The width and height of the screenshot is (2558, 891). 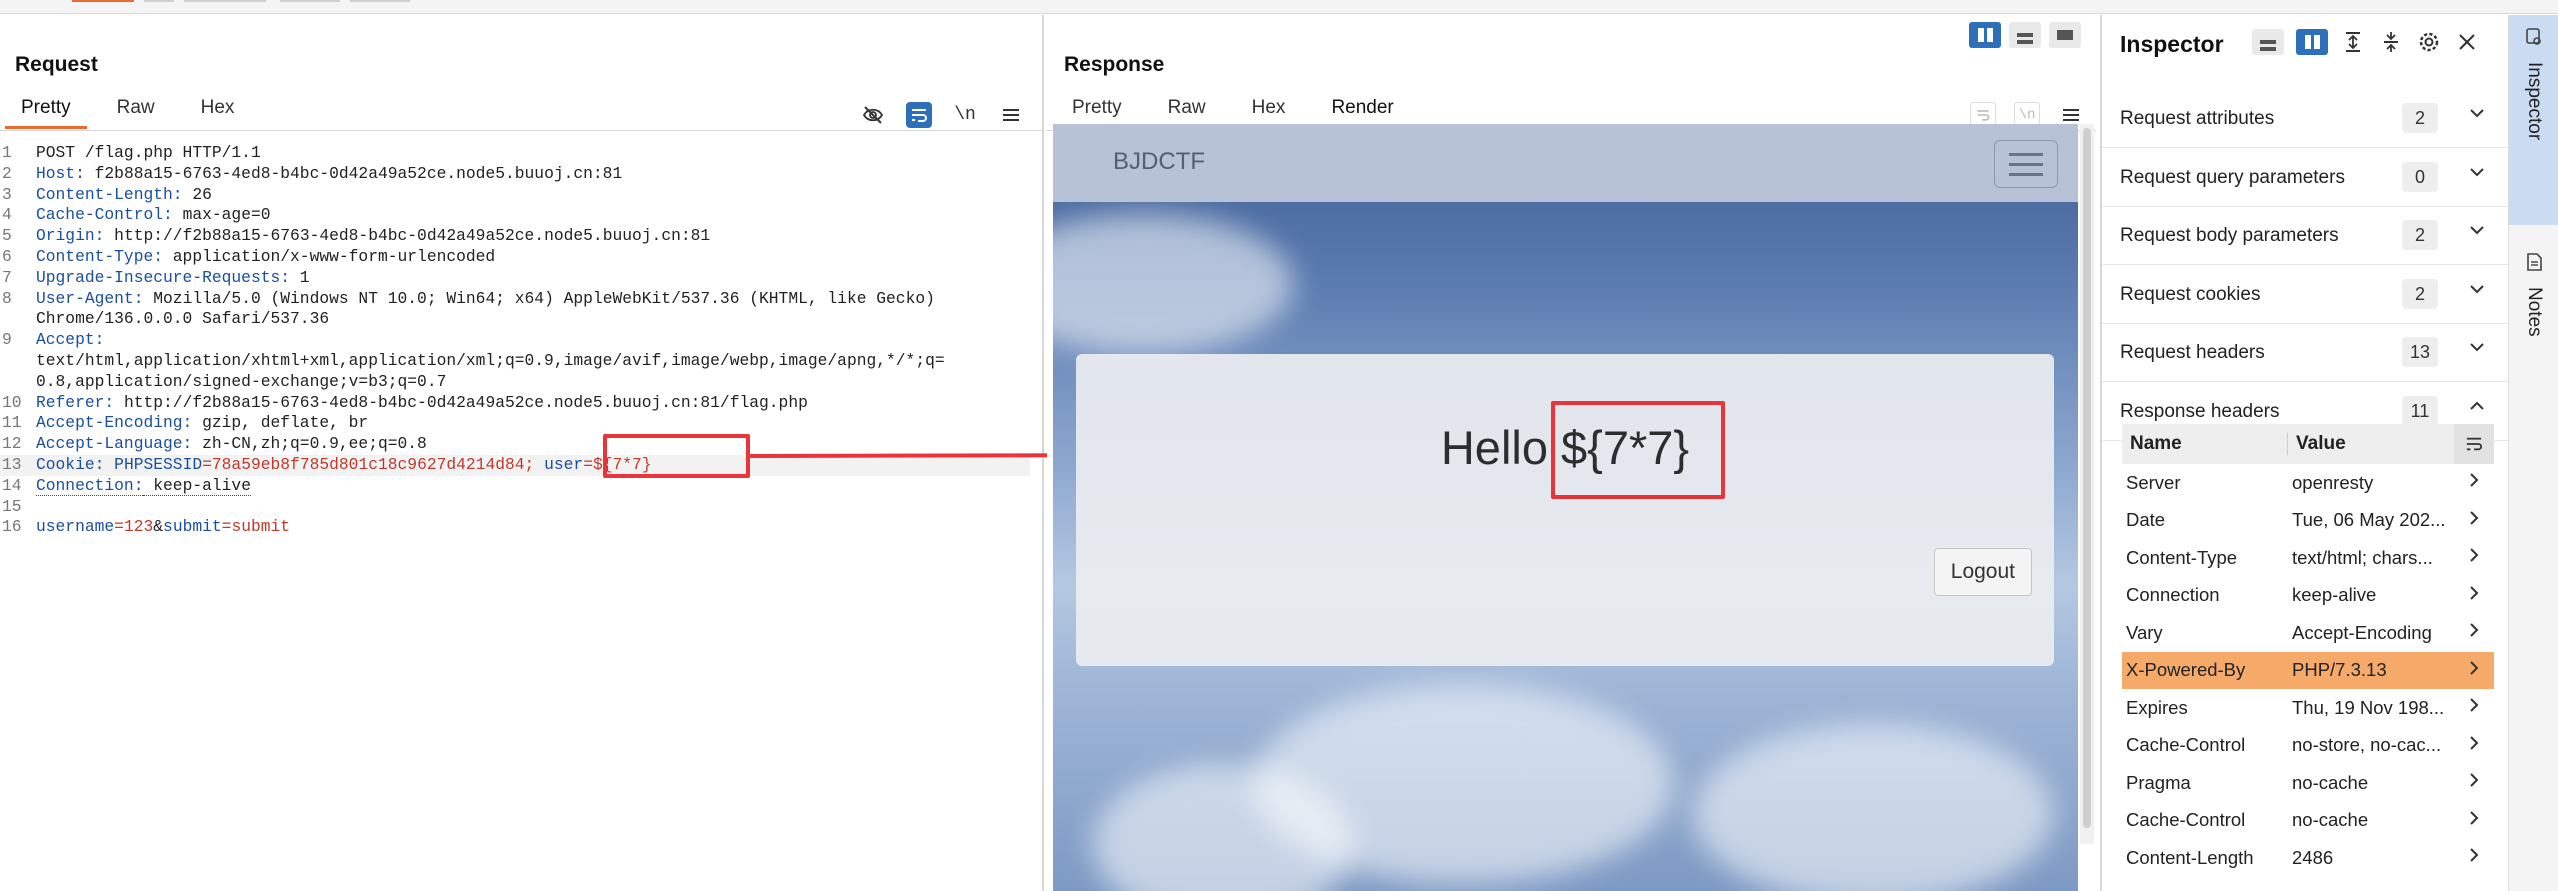 I want to click on rail-tab-notes: Notes, so click(x=2533, y=315).